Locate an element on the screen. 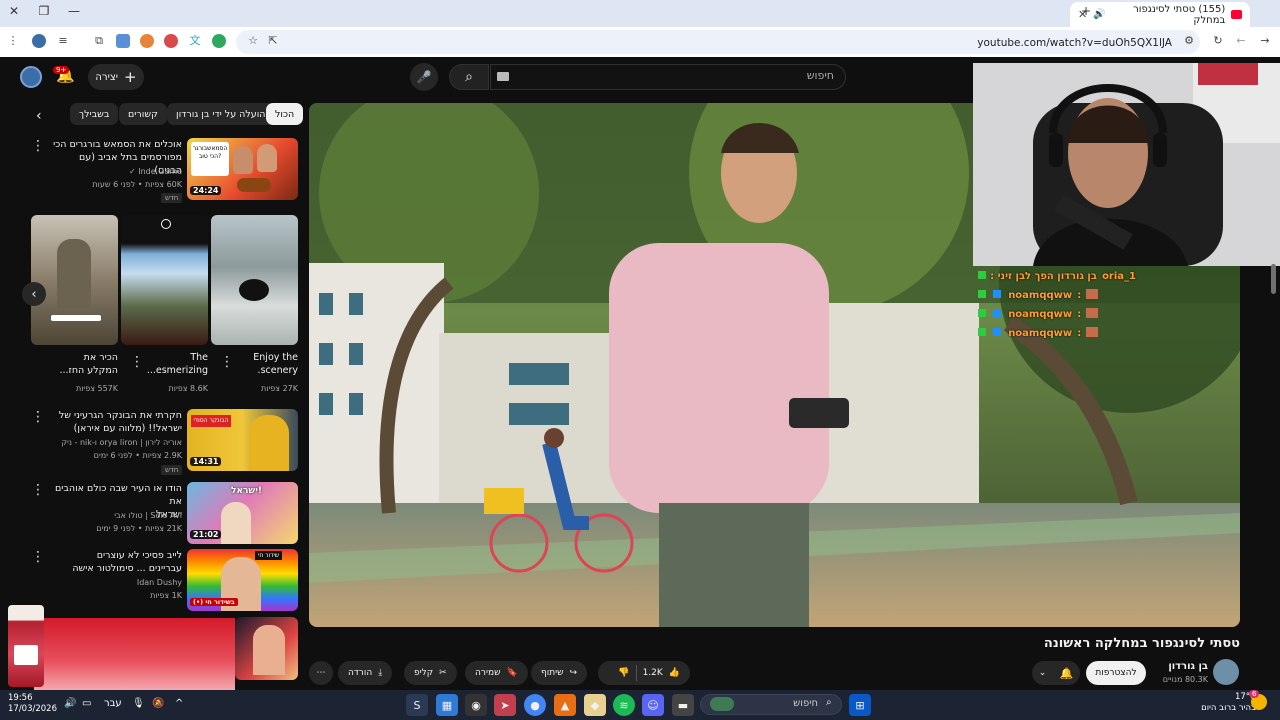  taskbar-telegram-icon: ➤ is located at coordinates (505, 705).